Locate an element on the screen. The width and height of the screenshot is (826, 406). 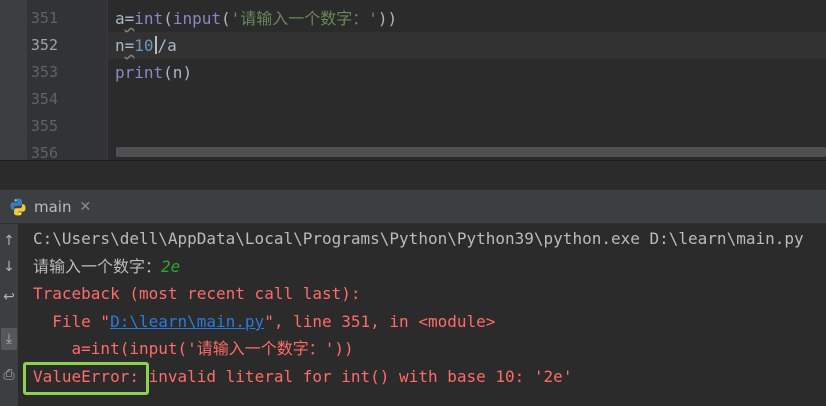
code-line-353: print(n) is located at coordinates (153, 72).